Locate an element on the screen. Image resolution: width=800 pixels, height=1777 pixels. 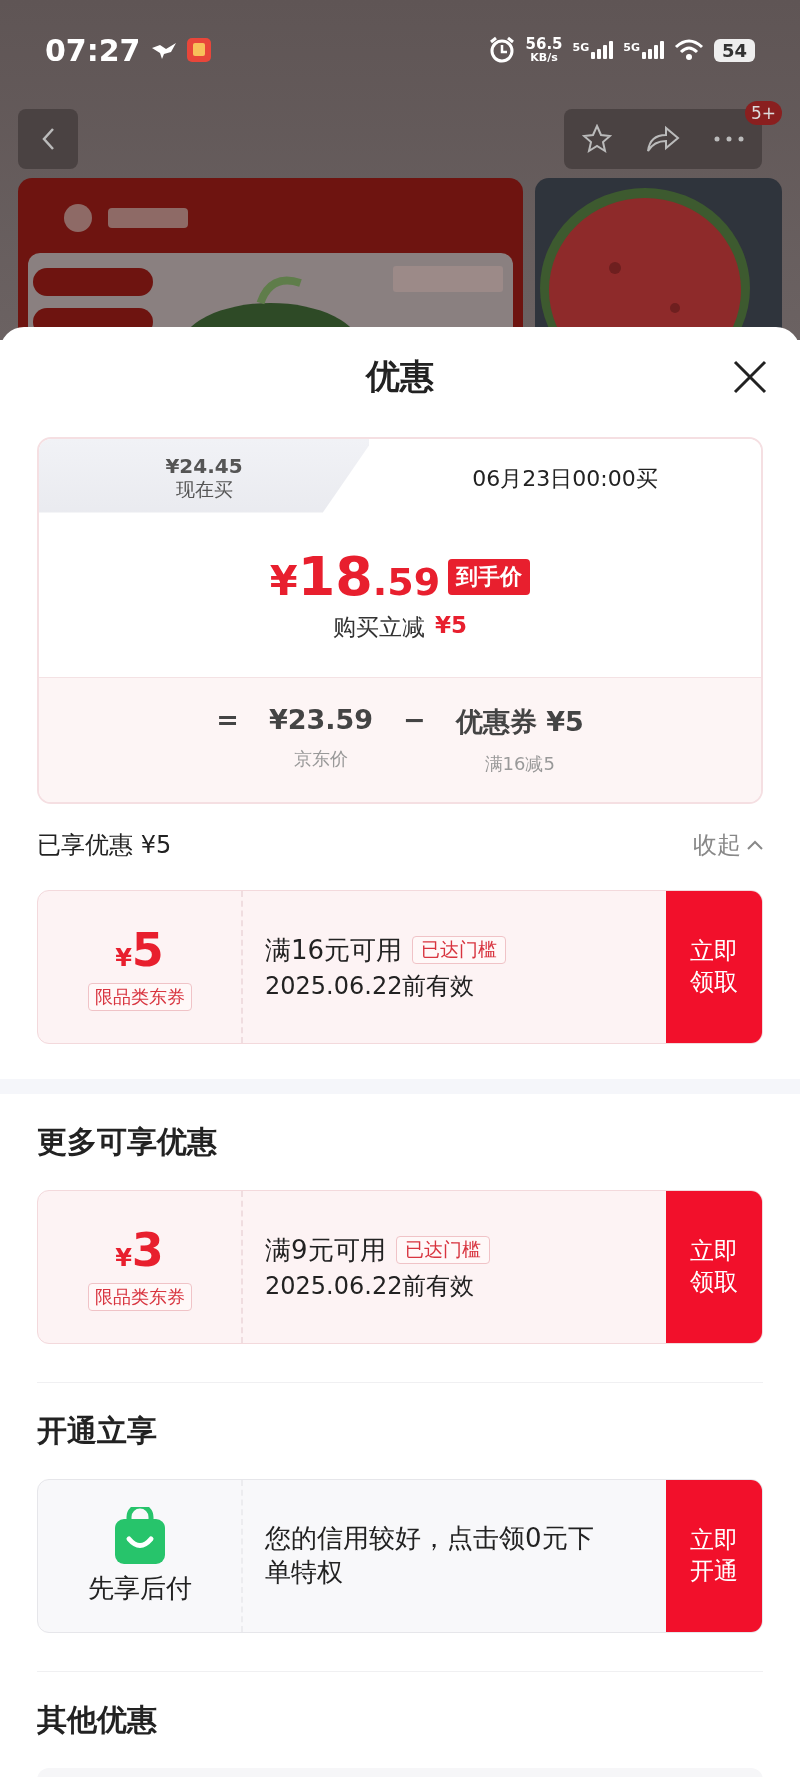
network-speed: 56.5 is located at coordinates (544, 44).